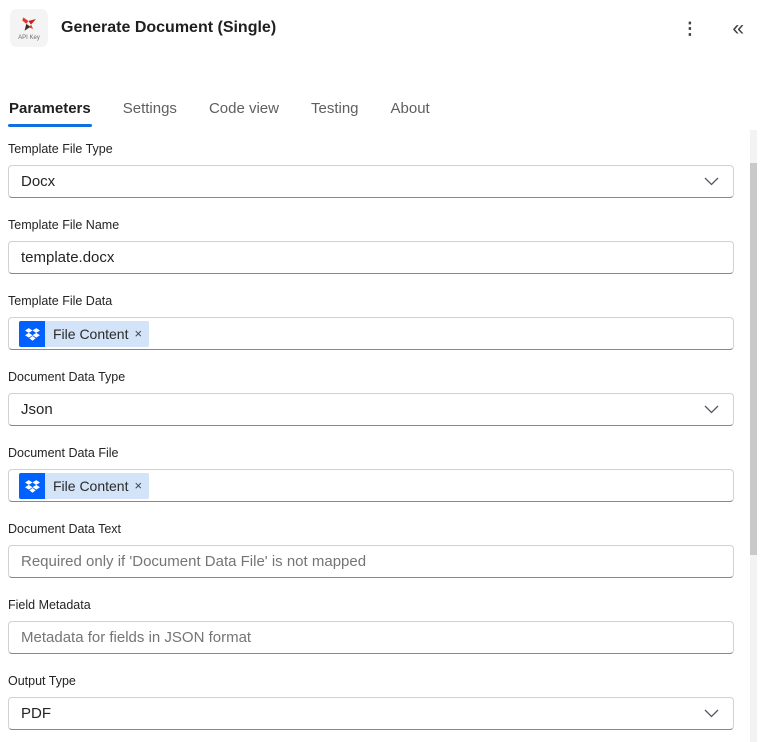 This screenshot has height=742, width=760. What do you see at coordinates (42, 681) in the screenshot?
I see `field-label: Output Type` at bounding box center [42, 681].